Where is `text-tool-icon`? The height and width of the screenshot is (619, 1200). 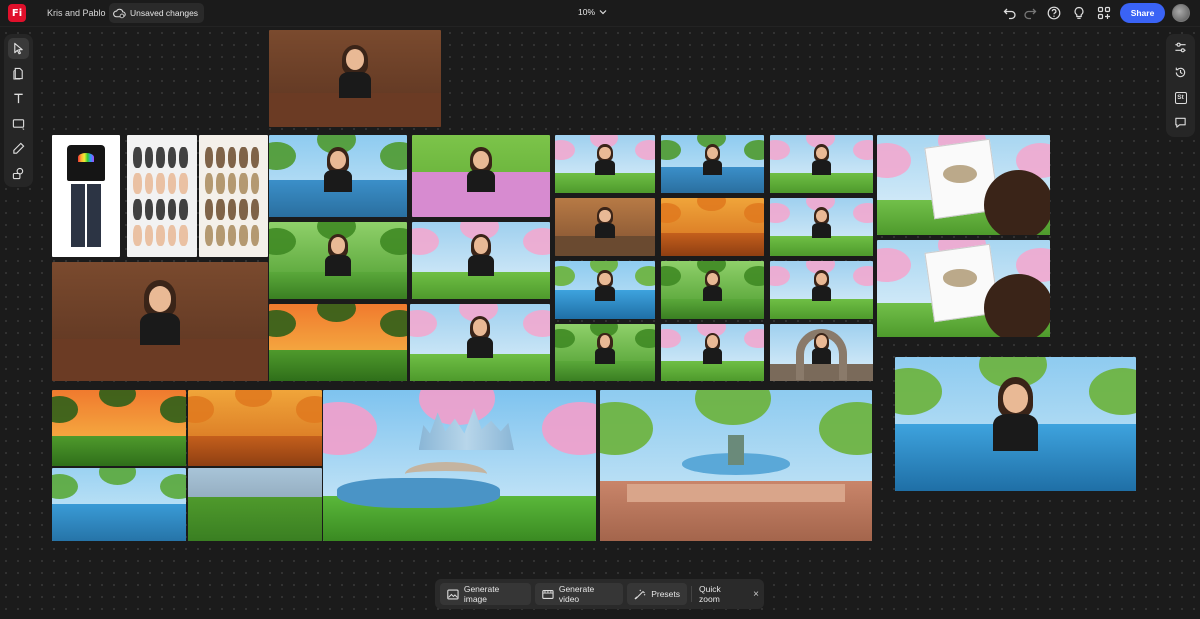
text-tool-icon is located at coordinates (18, 98).